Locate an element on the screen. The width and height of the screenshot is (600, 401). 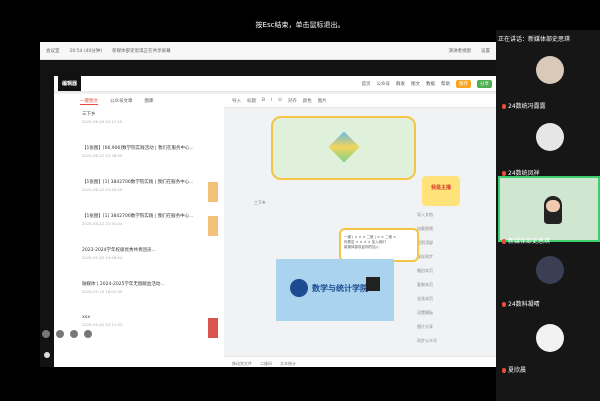
nav-link-help: 帮助 is located at coordinates (445, 84).